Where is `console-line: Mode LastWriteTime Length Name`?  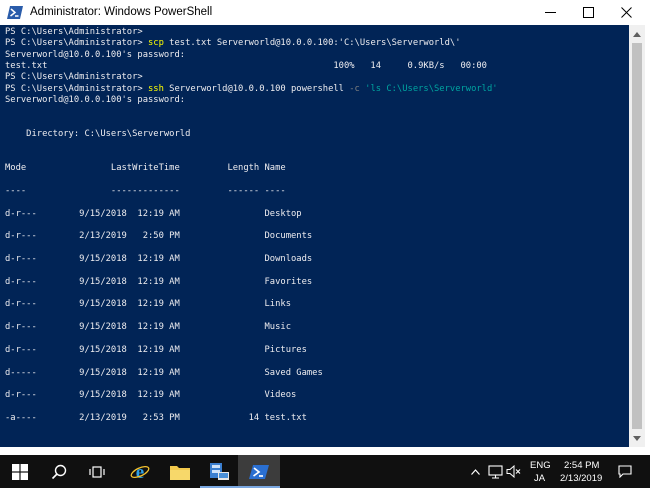 console-line: Mode LastWriteTime Length Name is located at coordinates (145, 168).